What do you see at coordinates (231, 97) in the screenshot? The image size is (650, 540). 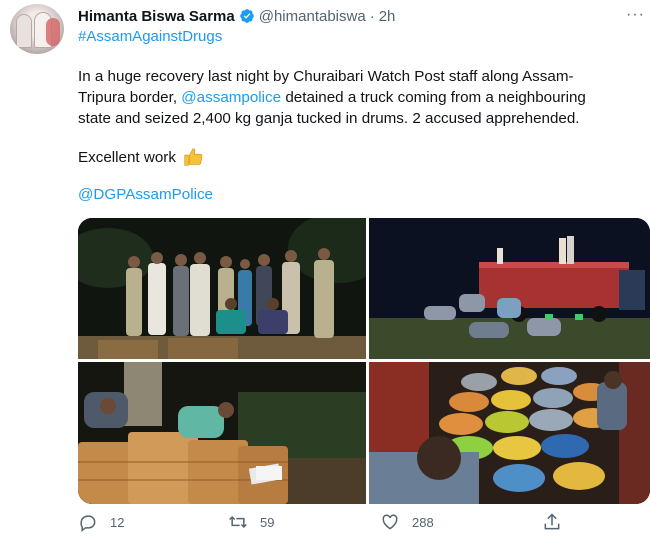 I see `mention-link: @assampolice` at bounding box center [231, 97].